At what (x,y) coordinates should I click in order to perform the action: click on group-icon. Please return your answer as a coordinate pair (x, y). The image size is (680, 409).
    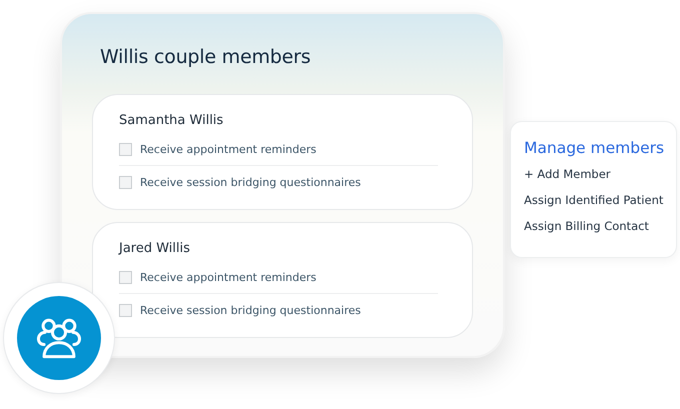
    Looking at the image, I should click on (59, 338).